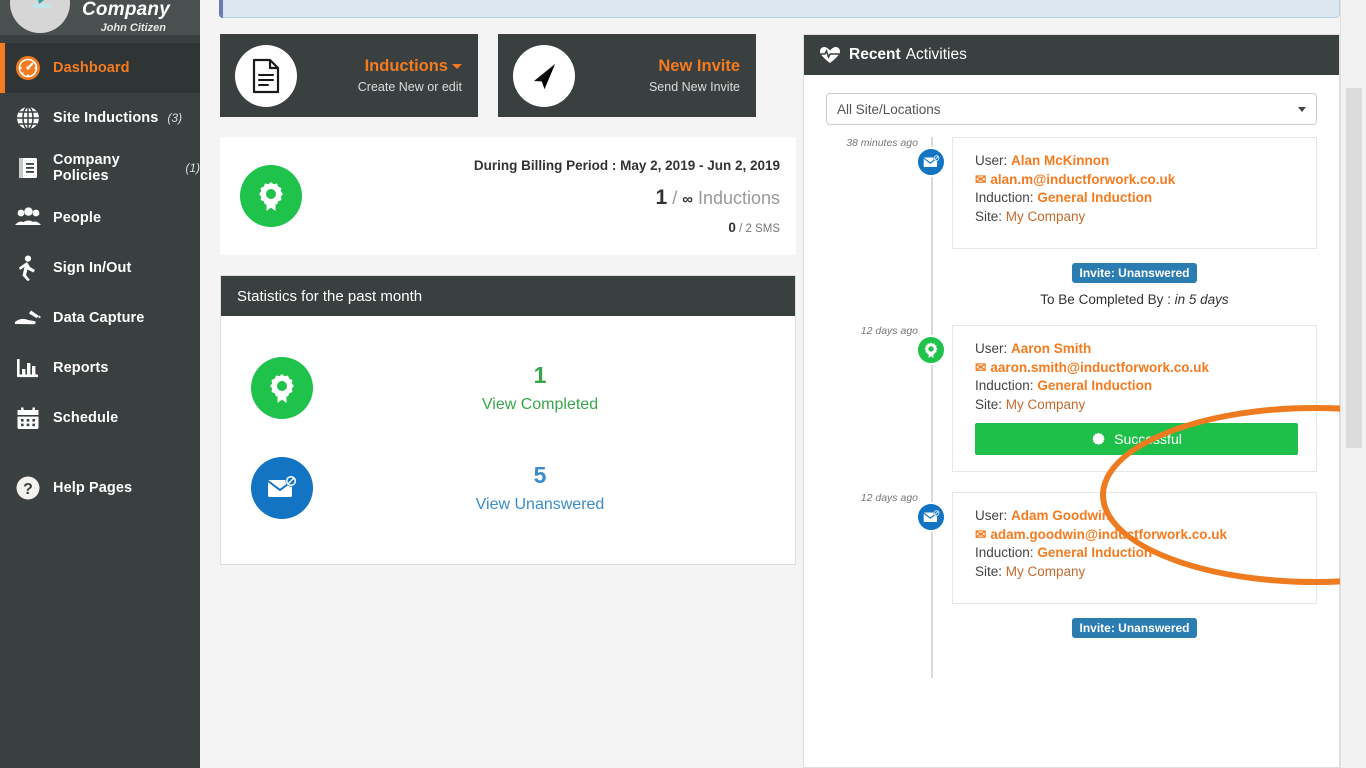 This screenshot has width=1366, height=768. I want to click on sidebar-item-dashboard: Dashboard, so click(100, 68).